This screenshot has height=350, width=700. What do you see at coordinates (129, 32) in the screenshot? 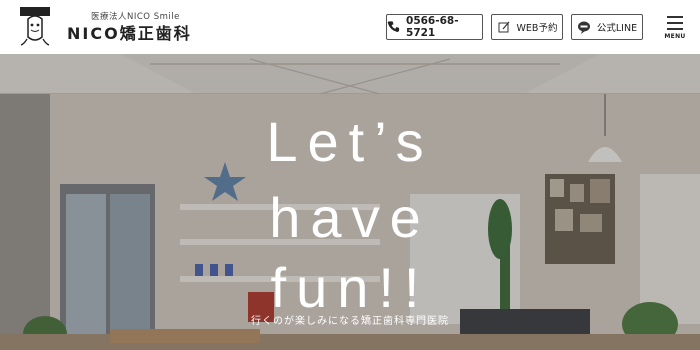
I see `logo-title: NICO矯正歯科` at bounding box center [129, 32].